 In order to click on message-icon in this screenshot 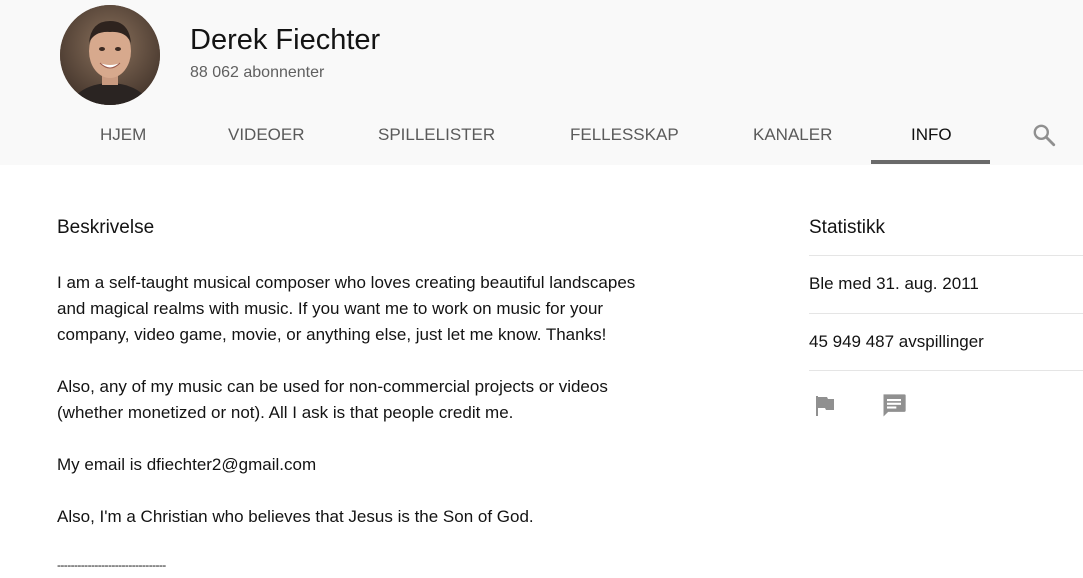, I will do `click(894, 408)`.